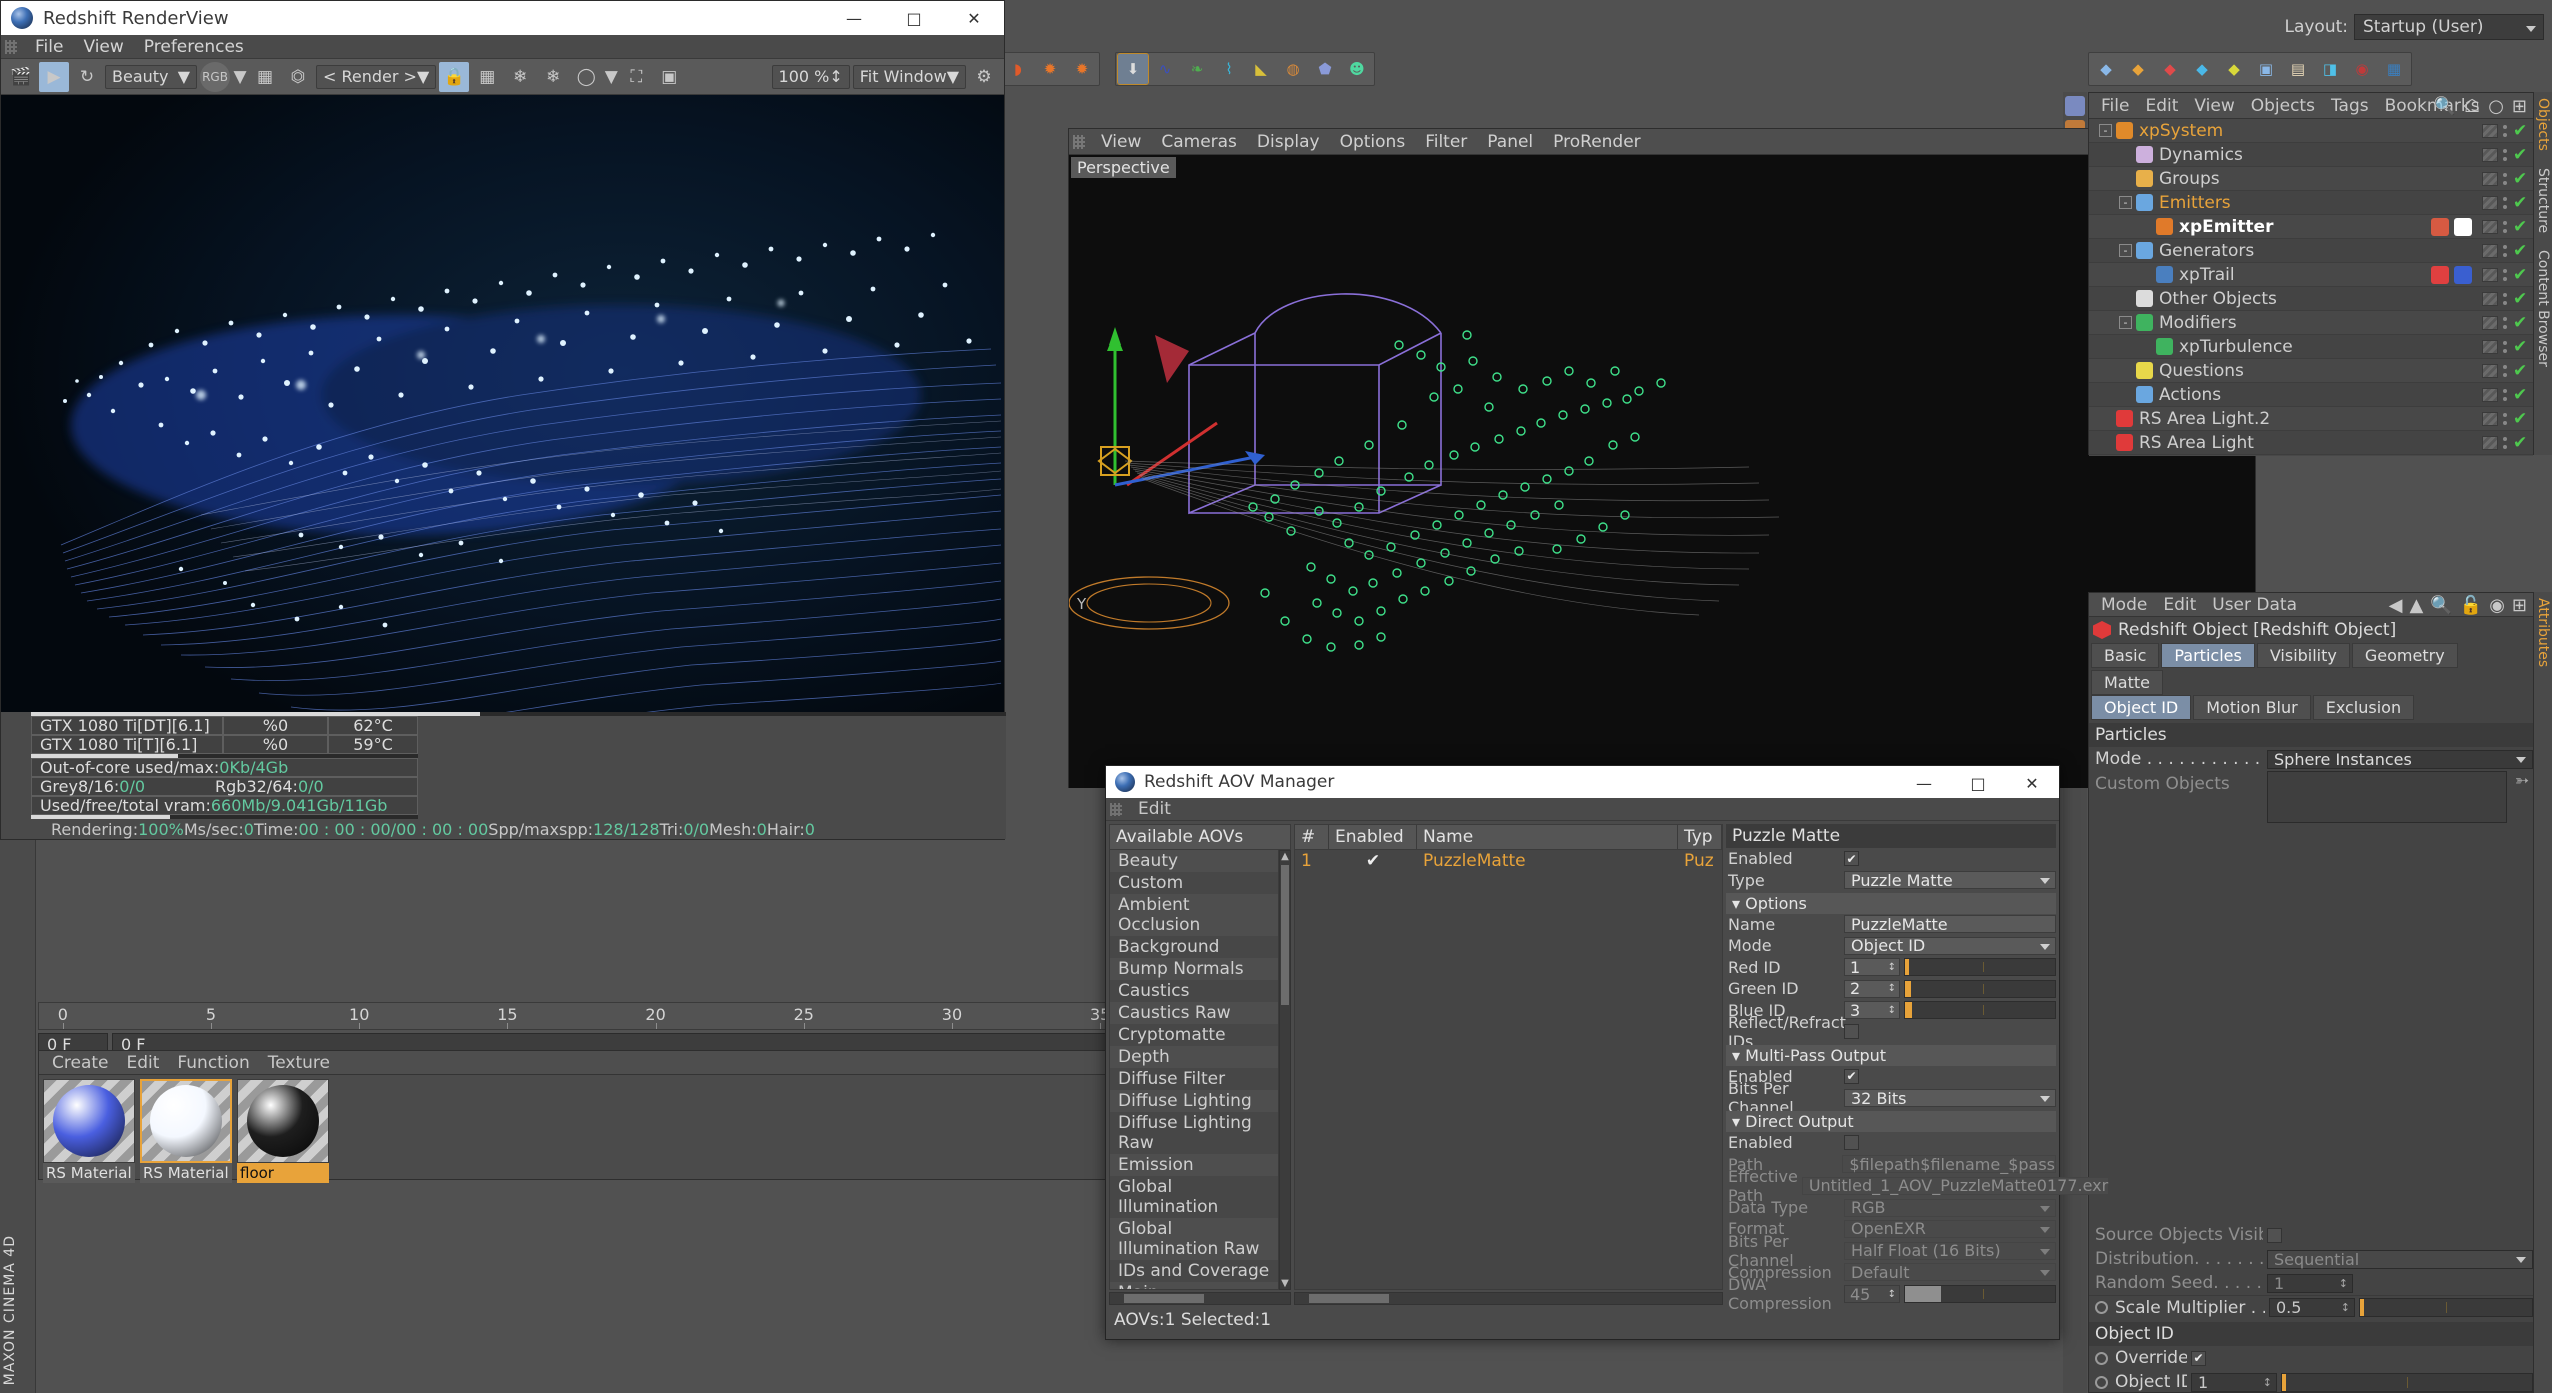 This screenshot has width=2552, height=1393. What do you see at coordinates (2363, 707) in the screenshot?
I see `tab-exclusion: Exclusion` at bounding box center [2363, 707].